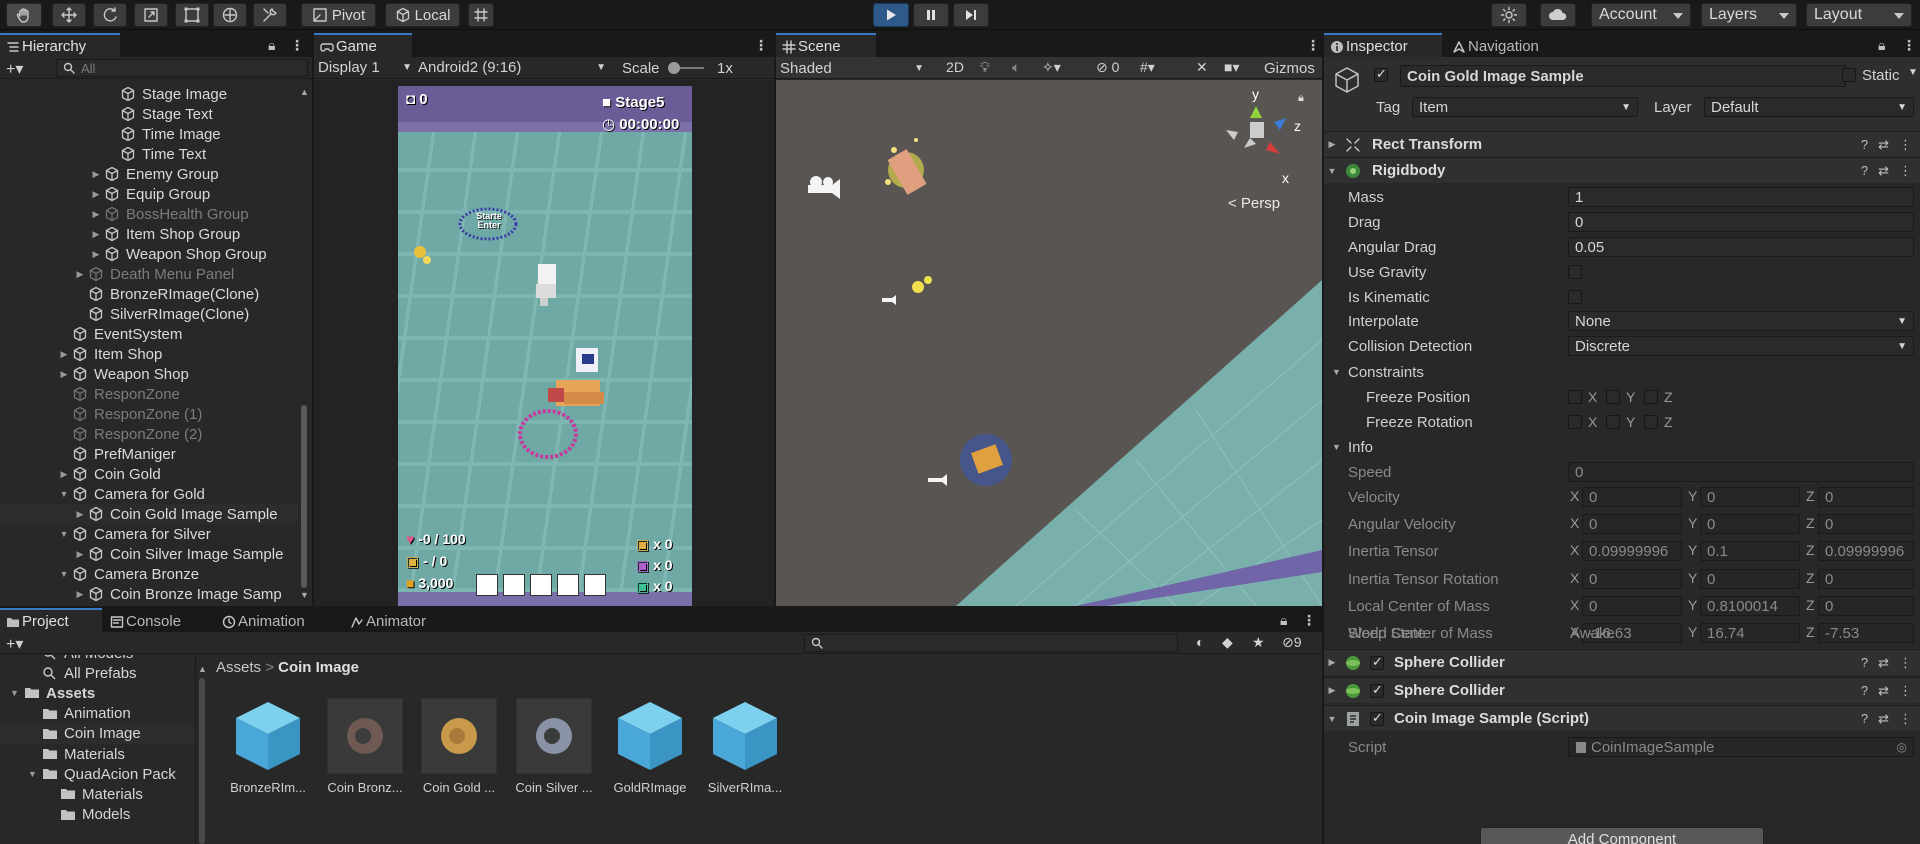 This screenshot has width=1920, height=844. What do you see at coordinates (1378, 372) in the screenshot?
I see `constraints-foldout: ▼ Constraints` at bounding box center [1378, 372].